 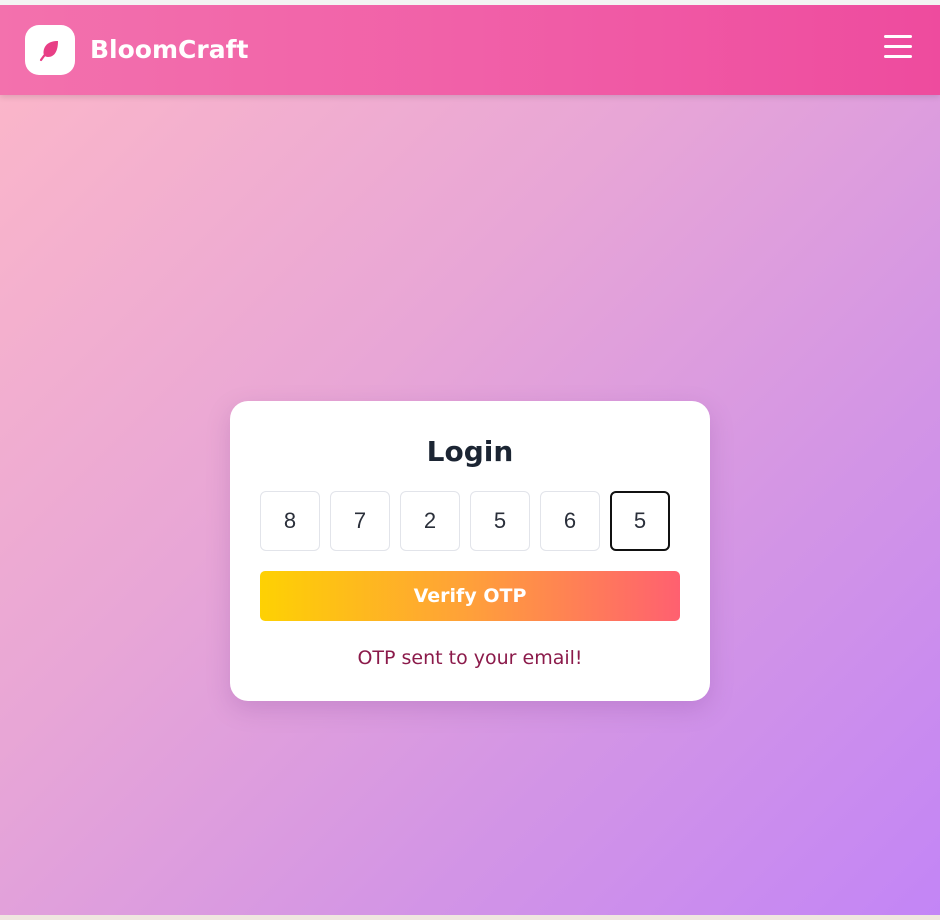 What do you see at coordinates (360, 521) in the screenshot?
I see `otp-digit-2: 7` at bounding box center [360, 521].